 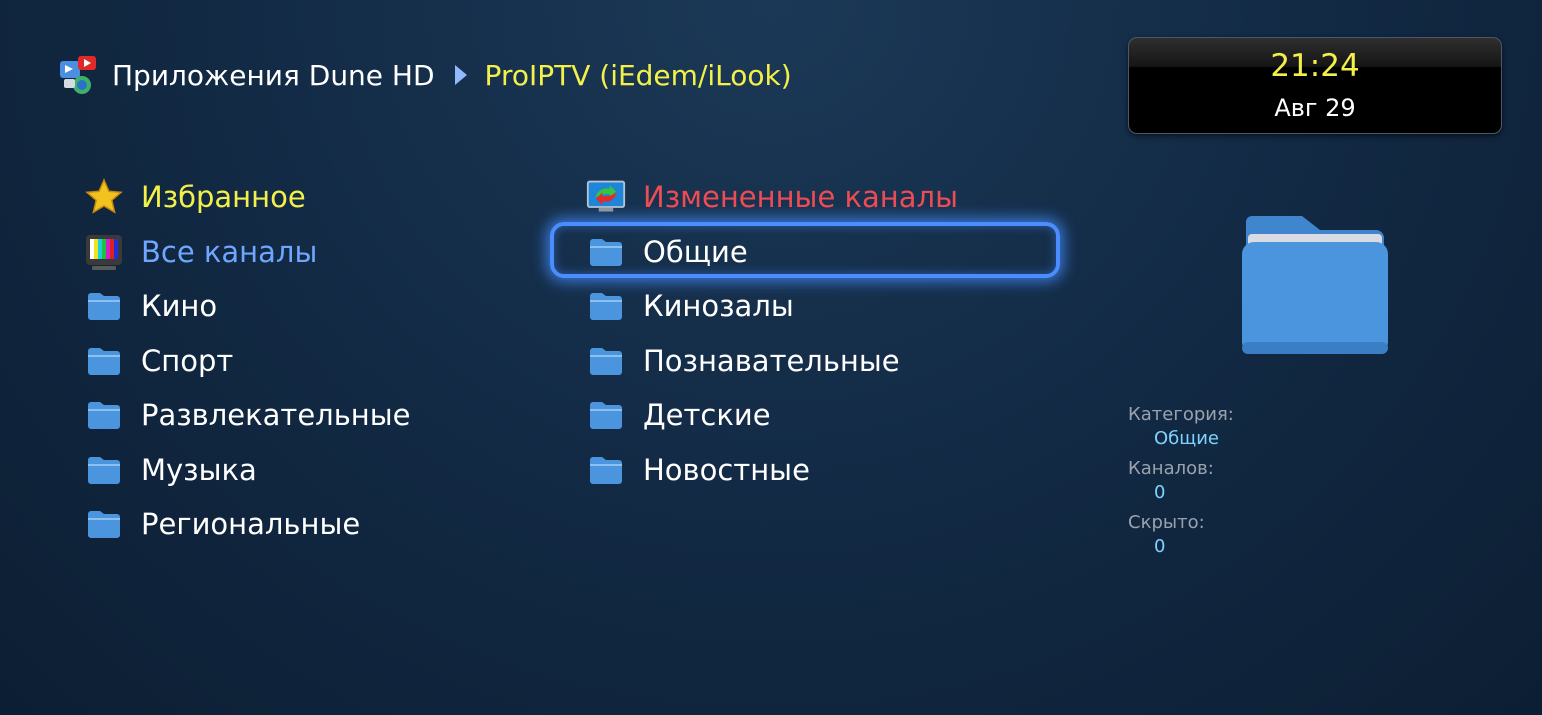 I want to click on category-label: Все каналы, so click(x=229, y=251).